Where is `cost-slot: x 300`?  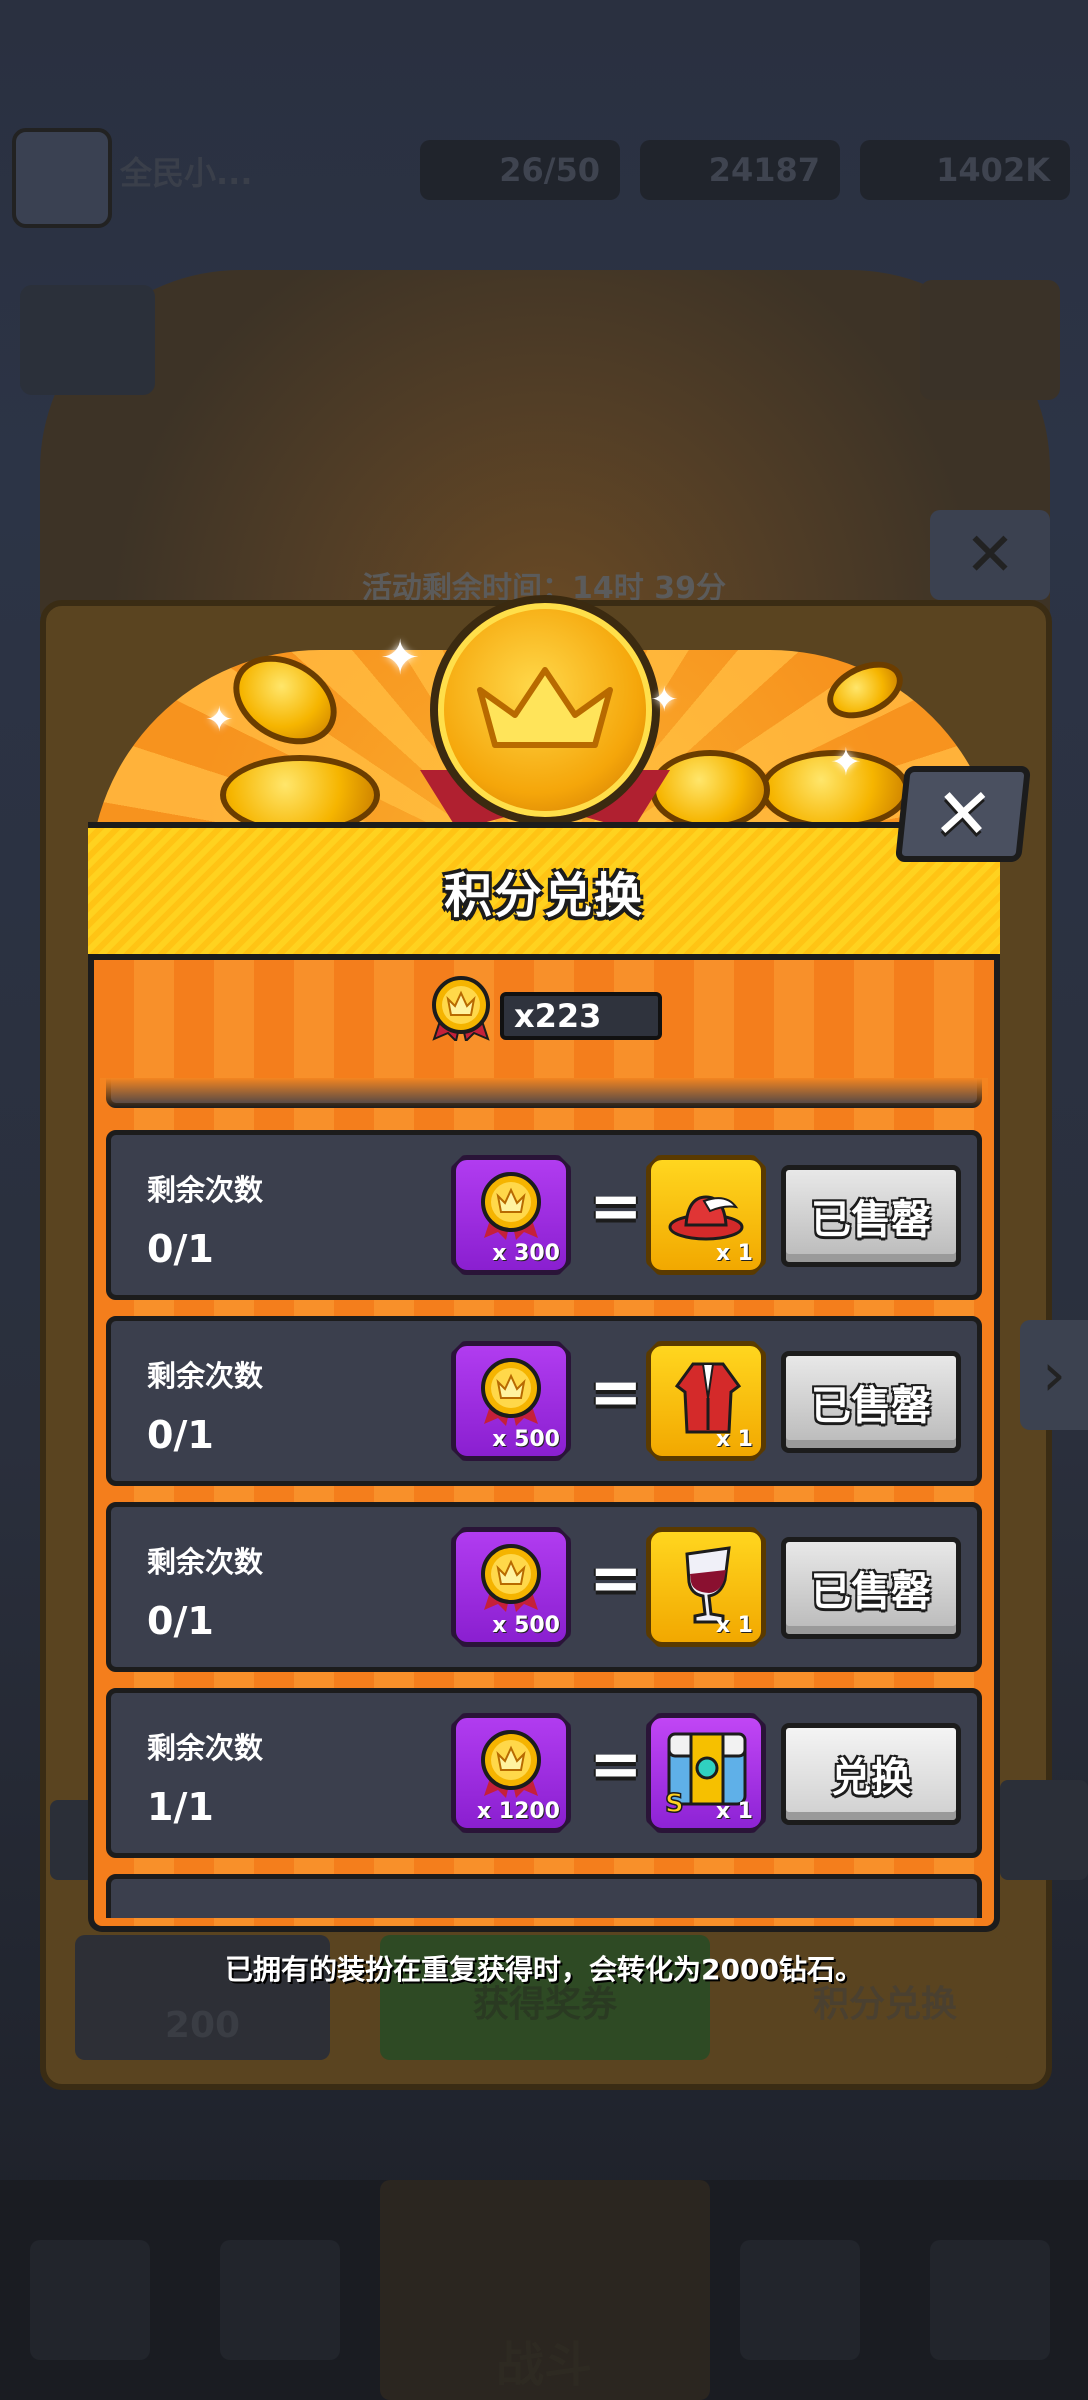
cost-slot: x 300 is located at coordinates (511, 1215).